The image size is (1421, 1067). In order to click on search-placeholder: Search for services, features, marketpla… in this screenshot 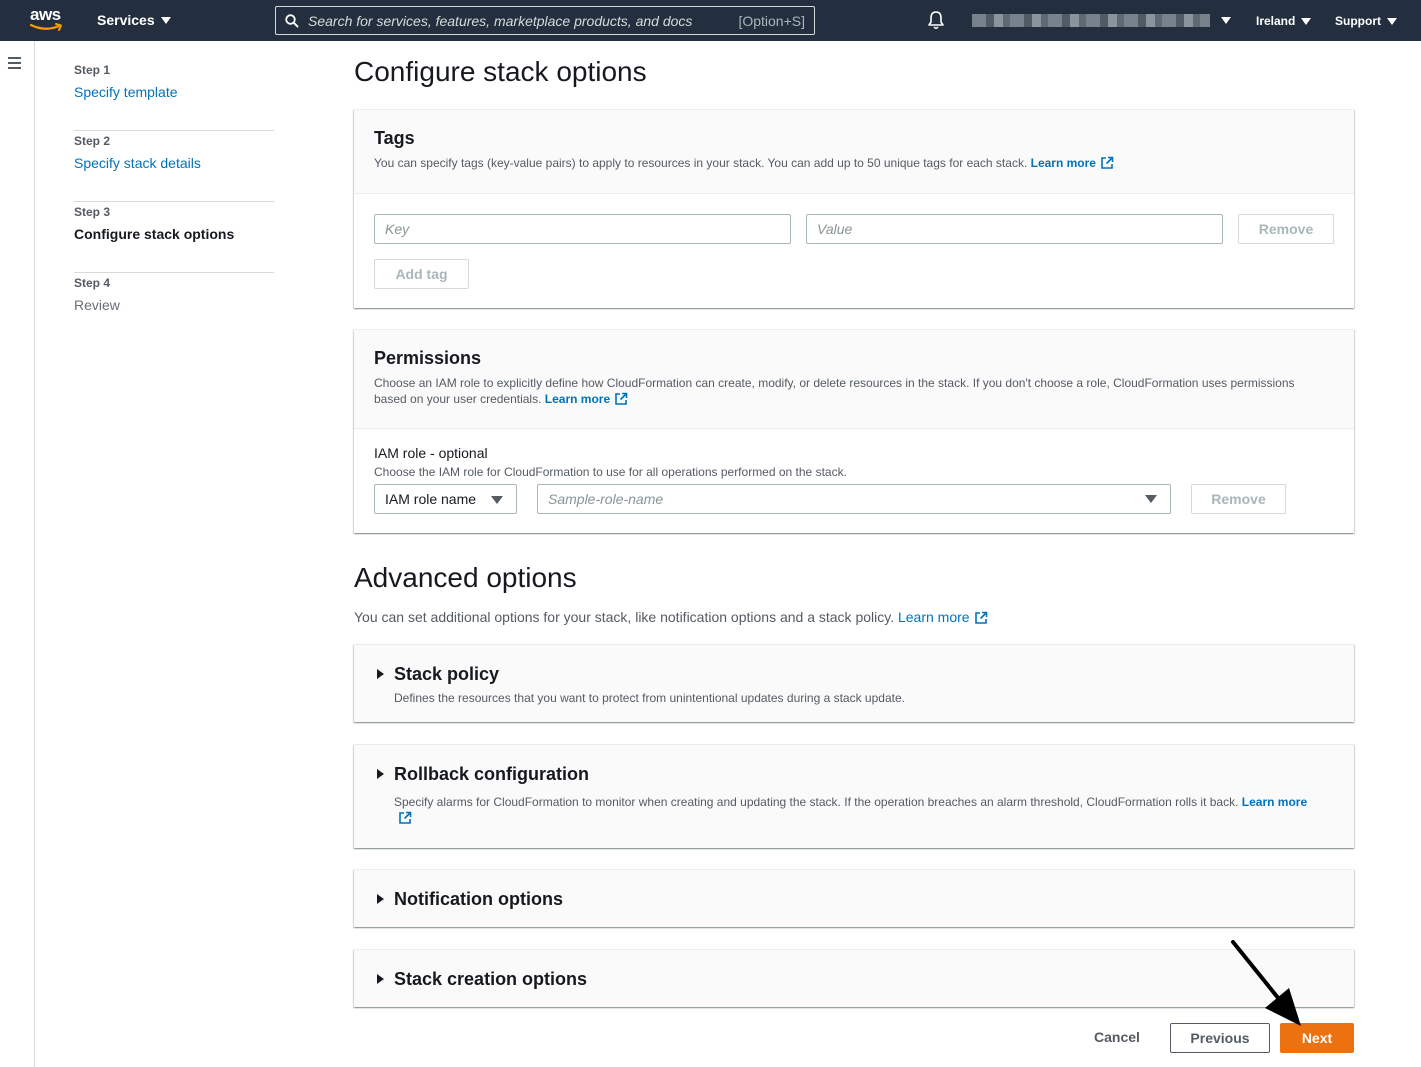, I will do `click(500, 20)`.